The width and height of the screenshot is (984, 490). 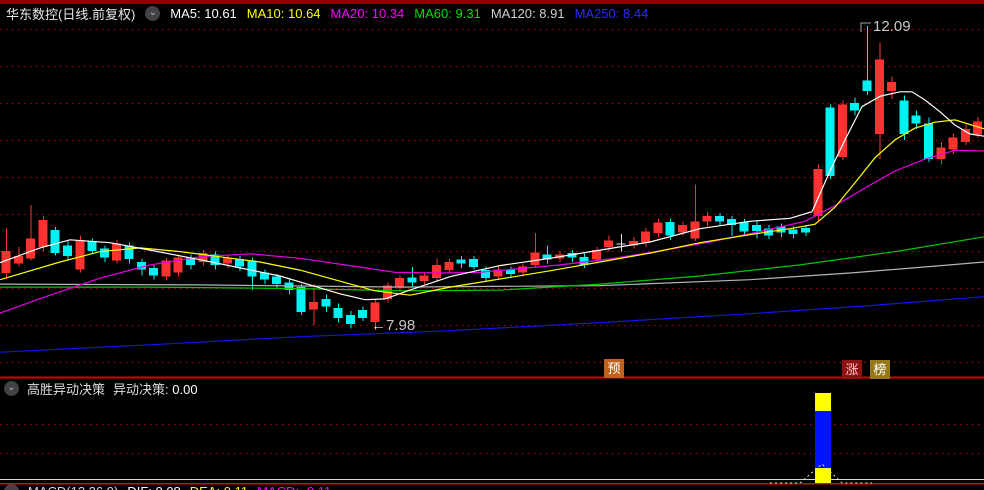 I want to click on ma20-readout: MA20: 10.34, so click(x=367, y=13).